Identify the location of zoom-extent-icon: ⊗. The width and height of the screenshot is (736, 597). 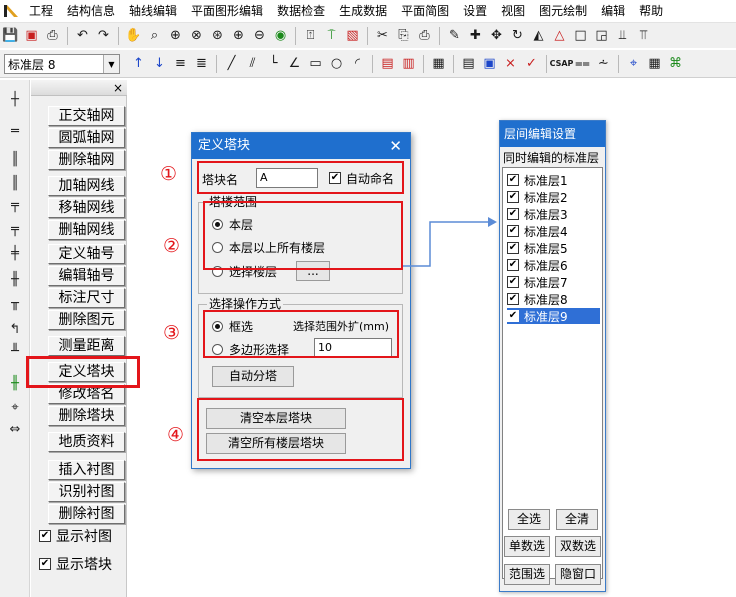
(196, 35).